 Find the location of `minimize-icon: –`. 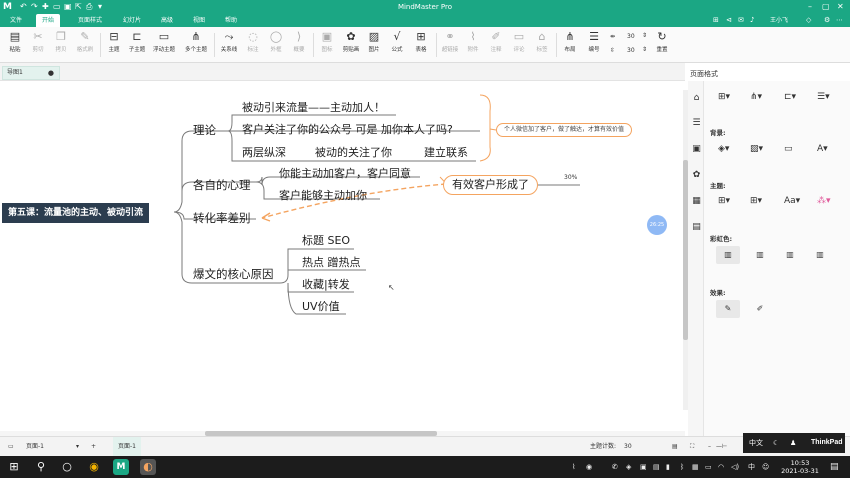

minimize-icon: – is located at coordinates (810, 7).